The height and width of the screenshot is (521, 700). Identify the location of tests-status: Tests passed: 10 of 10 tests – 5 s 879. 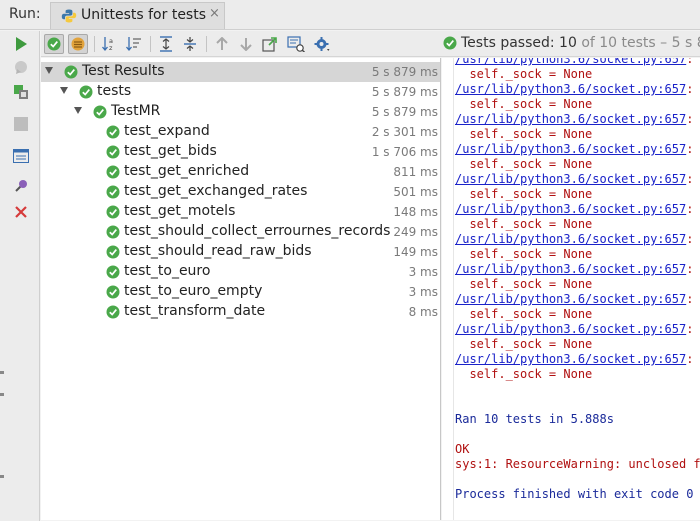
(571, 44).